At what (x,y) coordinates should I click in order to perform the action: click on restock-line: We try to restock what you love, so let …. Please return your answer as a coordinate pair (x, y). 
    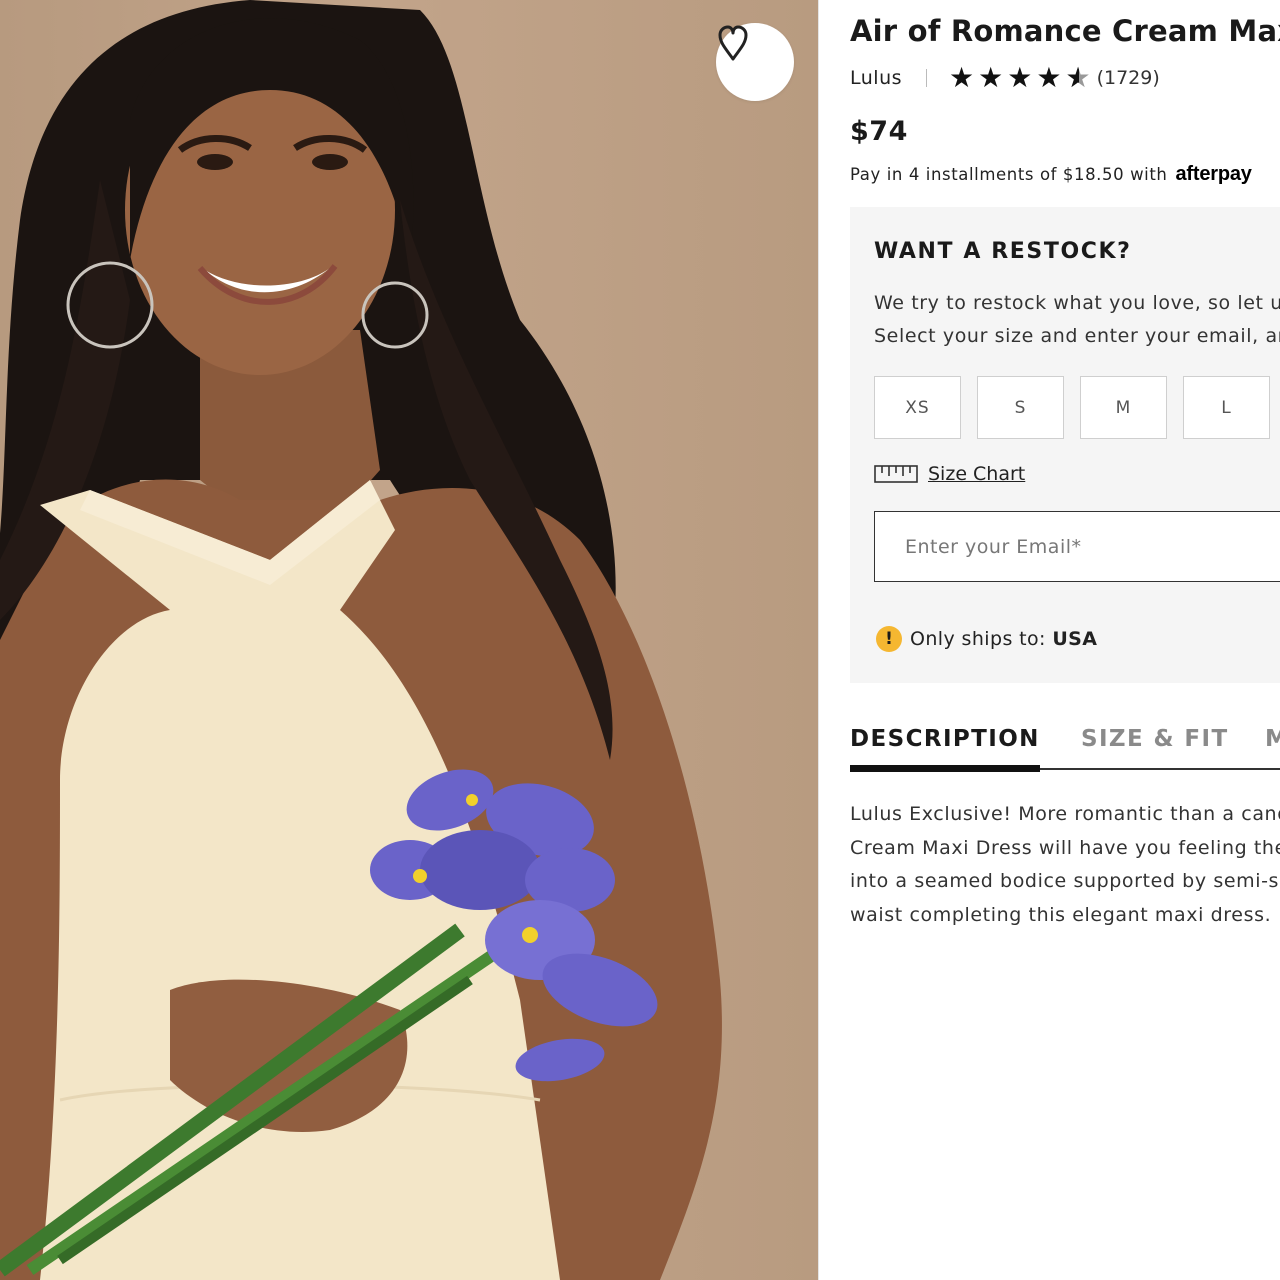
    Looking at the image, I should click on (1077, 303).